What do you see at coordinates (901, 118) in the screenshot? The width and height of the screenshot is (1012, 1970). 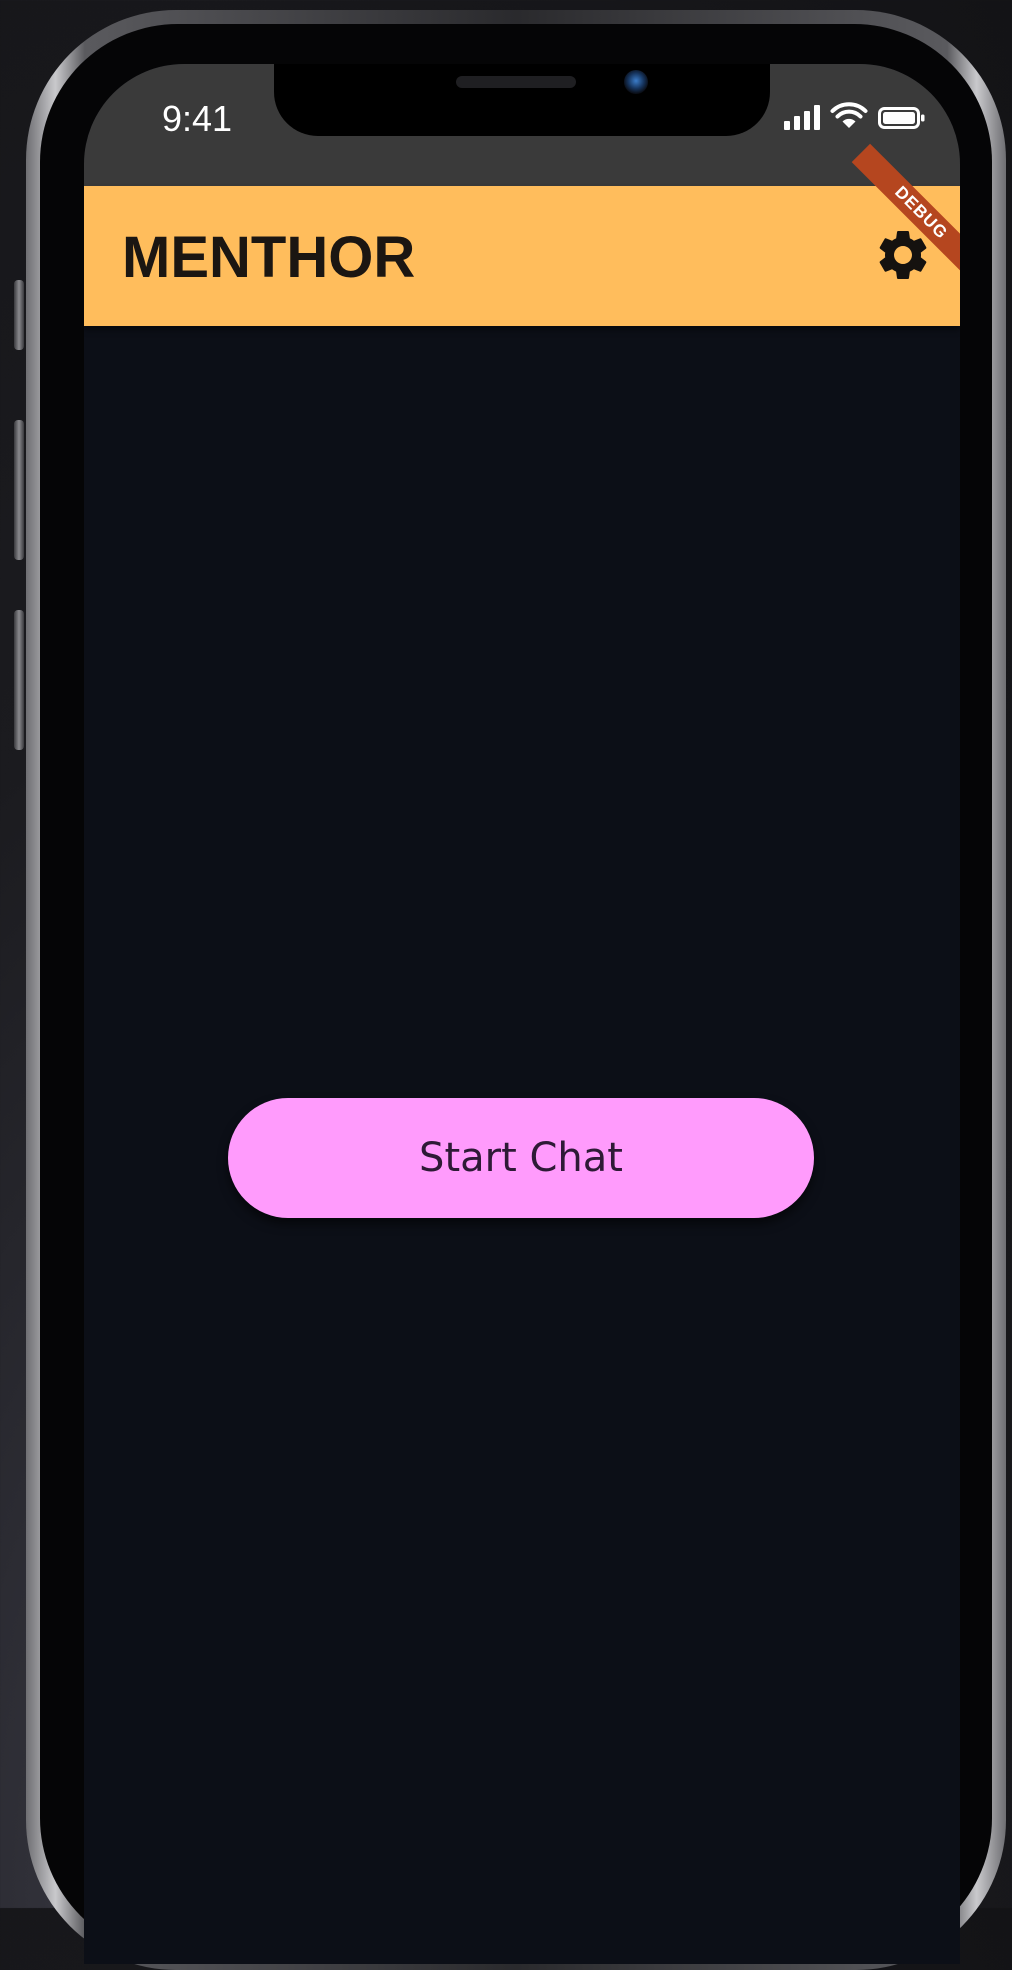 I see `battery-icon` at bounding box center [901, 118].